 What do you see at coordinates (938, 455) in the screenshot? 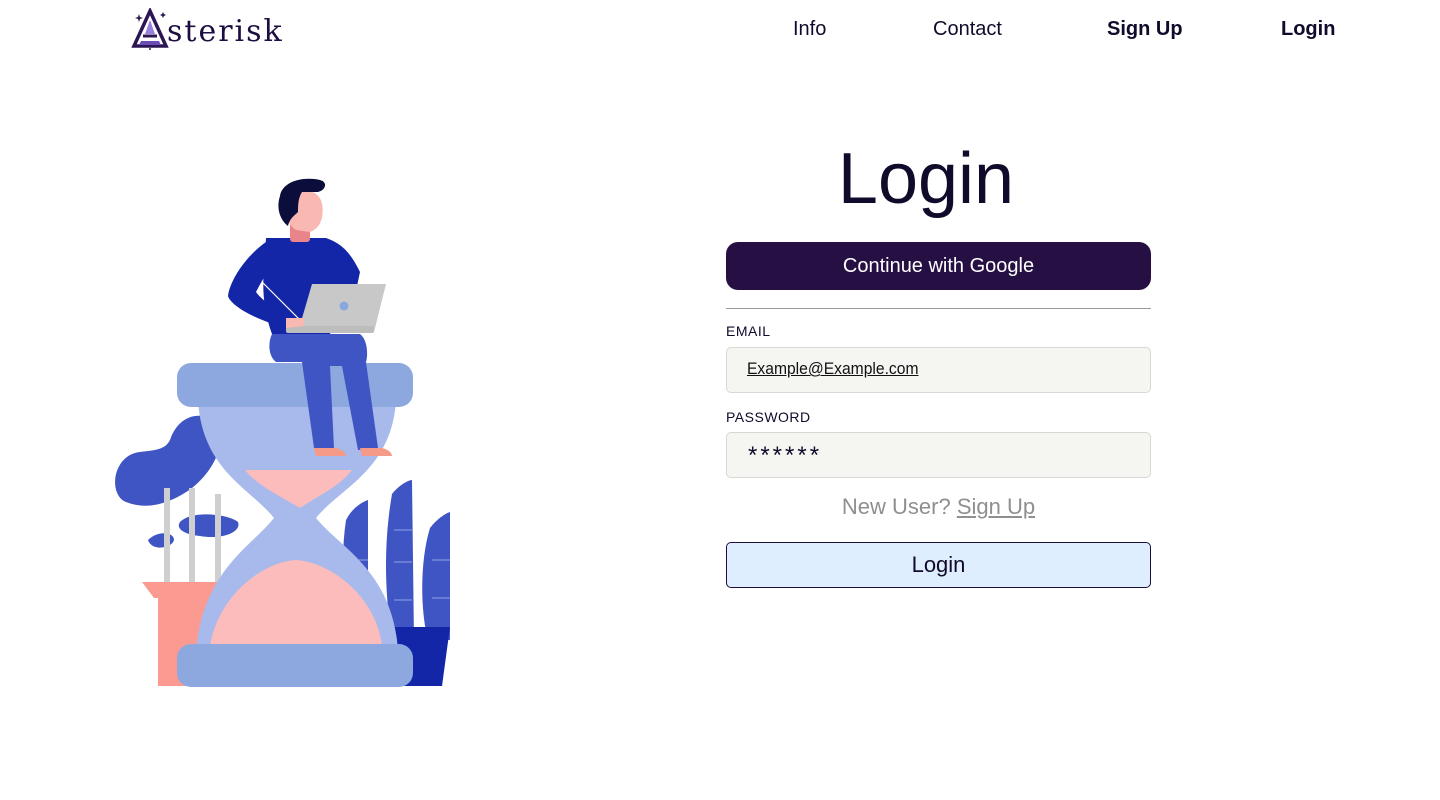
I see `password-field: ******` at bounding box center [938, 455].